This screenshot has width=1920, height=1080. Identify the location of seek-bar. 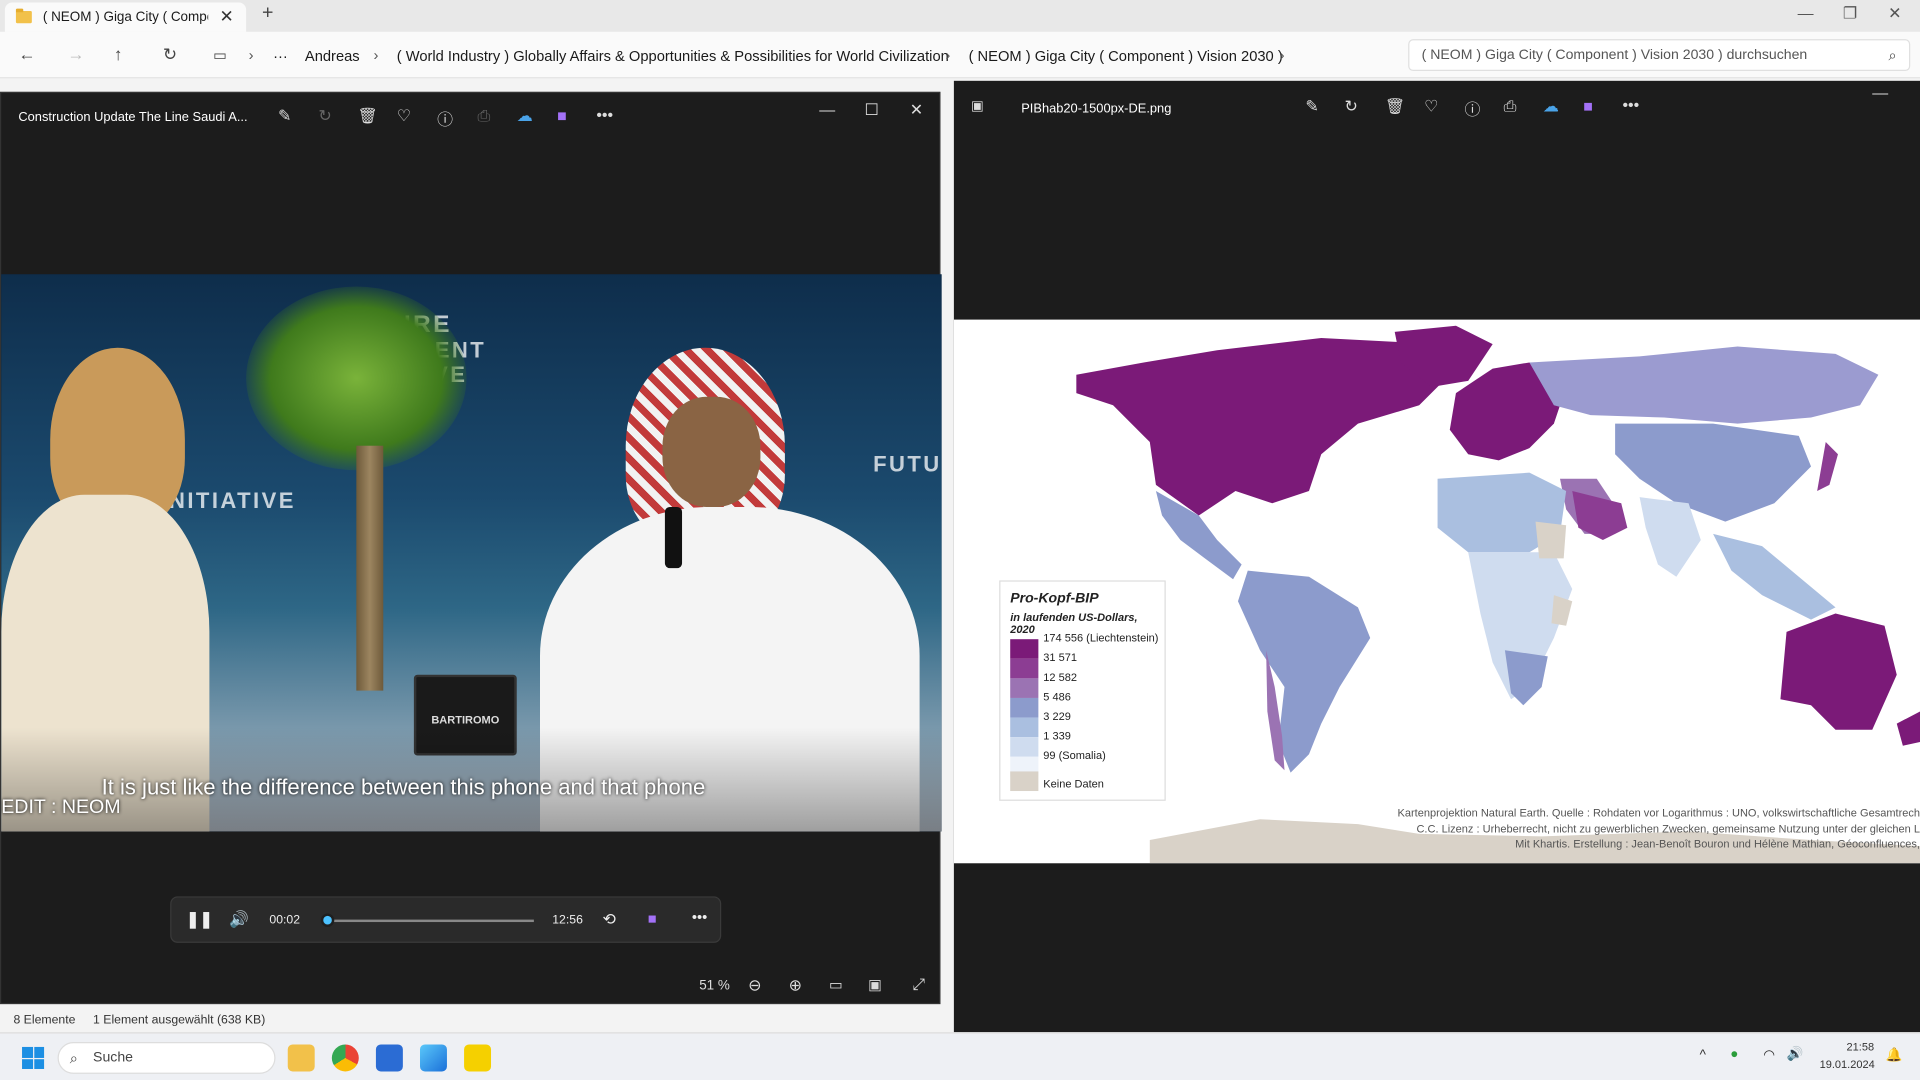
(429, 921).